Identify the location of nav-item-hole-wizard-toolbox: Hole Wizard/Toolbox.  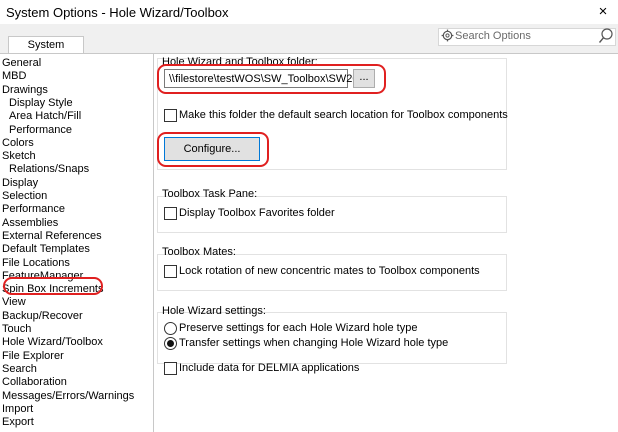
(52, 342).